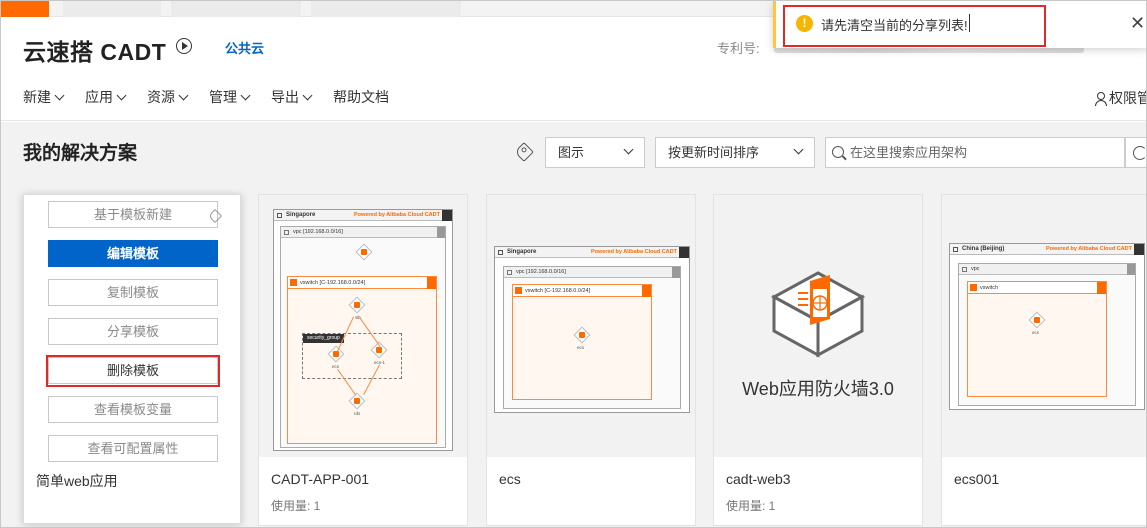 The image size is (1147, 528). I want to click on tag-icon, so click(524, 152).